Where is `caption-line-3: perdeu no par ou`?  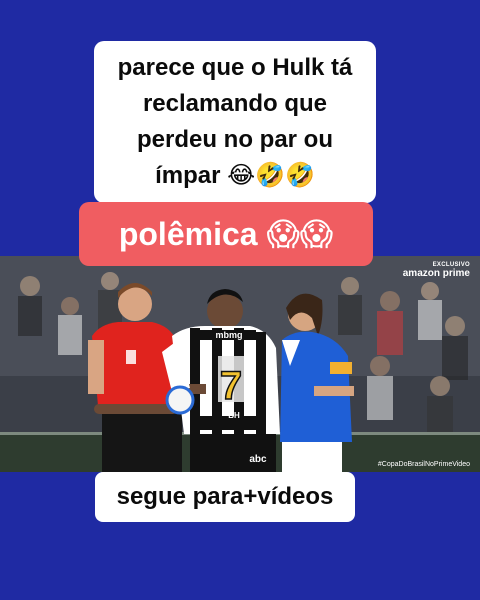
caption-line-3: perdeu no par ou is located at coordinates (234, 139).